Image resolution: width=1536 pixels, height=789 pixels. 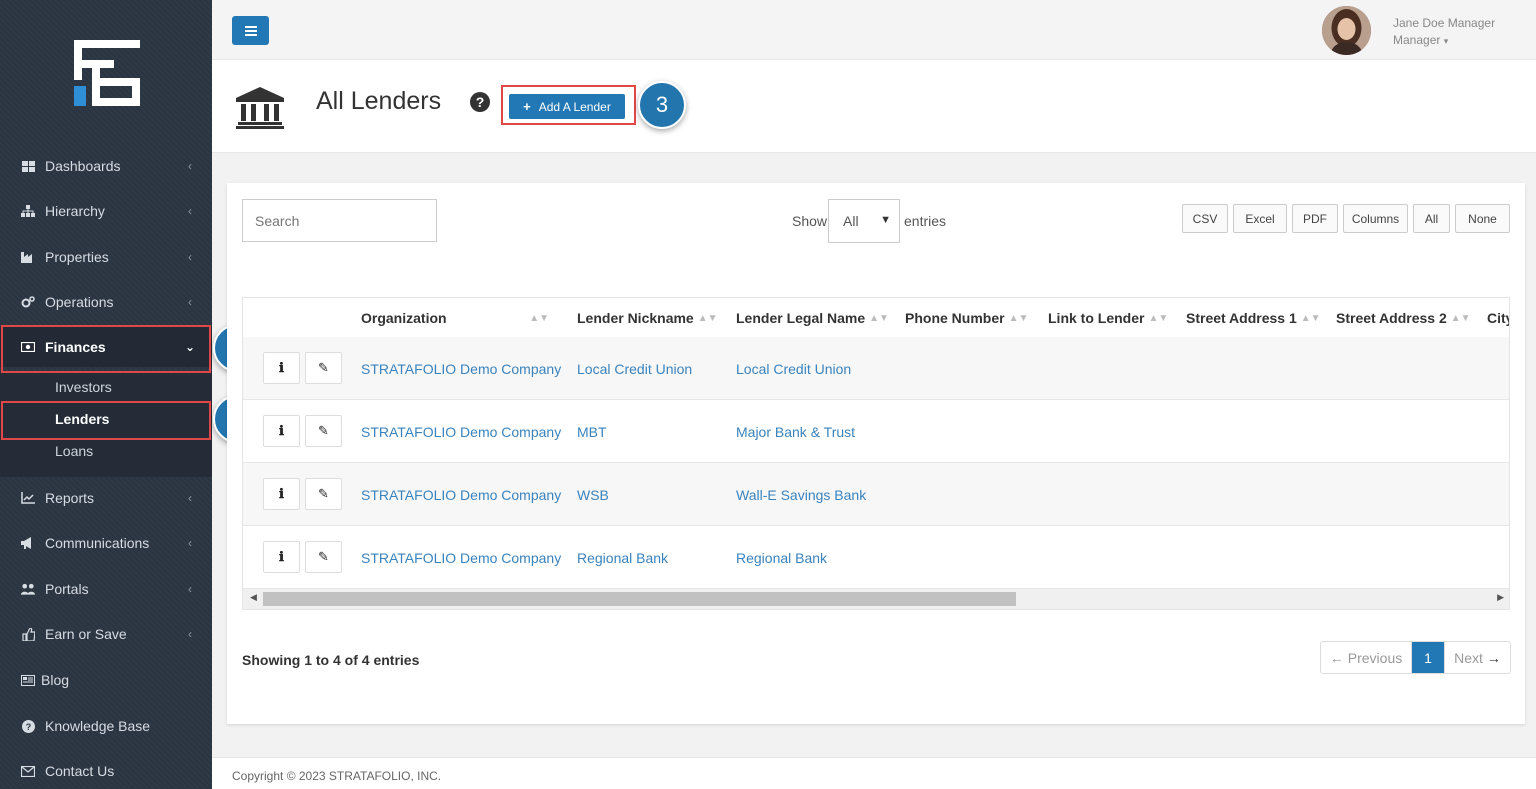 What do you see at coordinates (106, 680) in the screenshot?
I see `sidebar-item-blog: Blog` at bounding box center [106, 680].